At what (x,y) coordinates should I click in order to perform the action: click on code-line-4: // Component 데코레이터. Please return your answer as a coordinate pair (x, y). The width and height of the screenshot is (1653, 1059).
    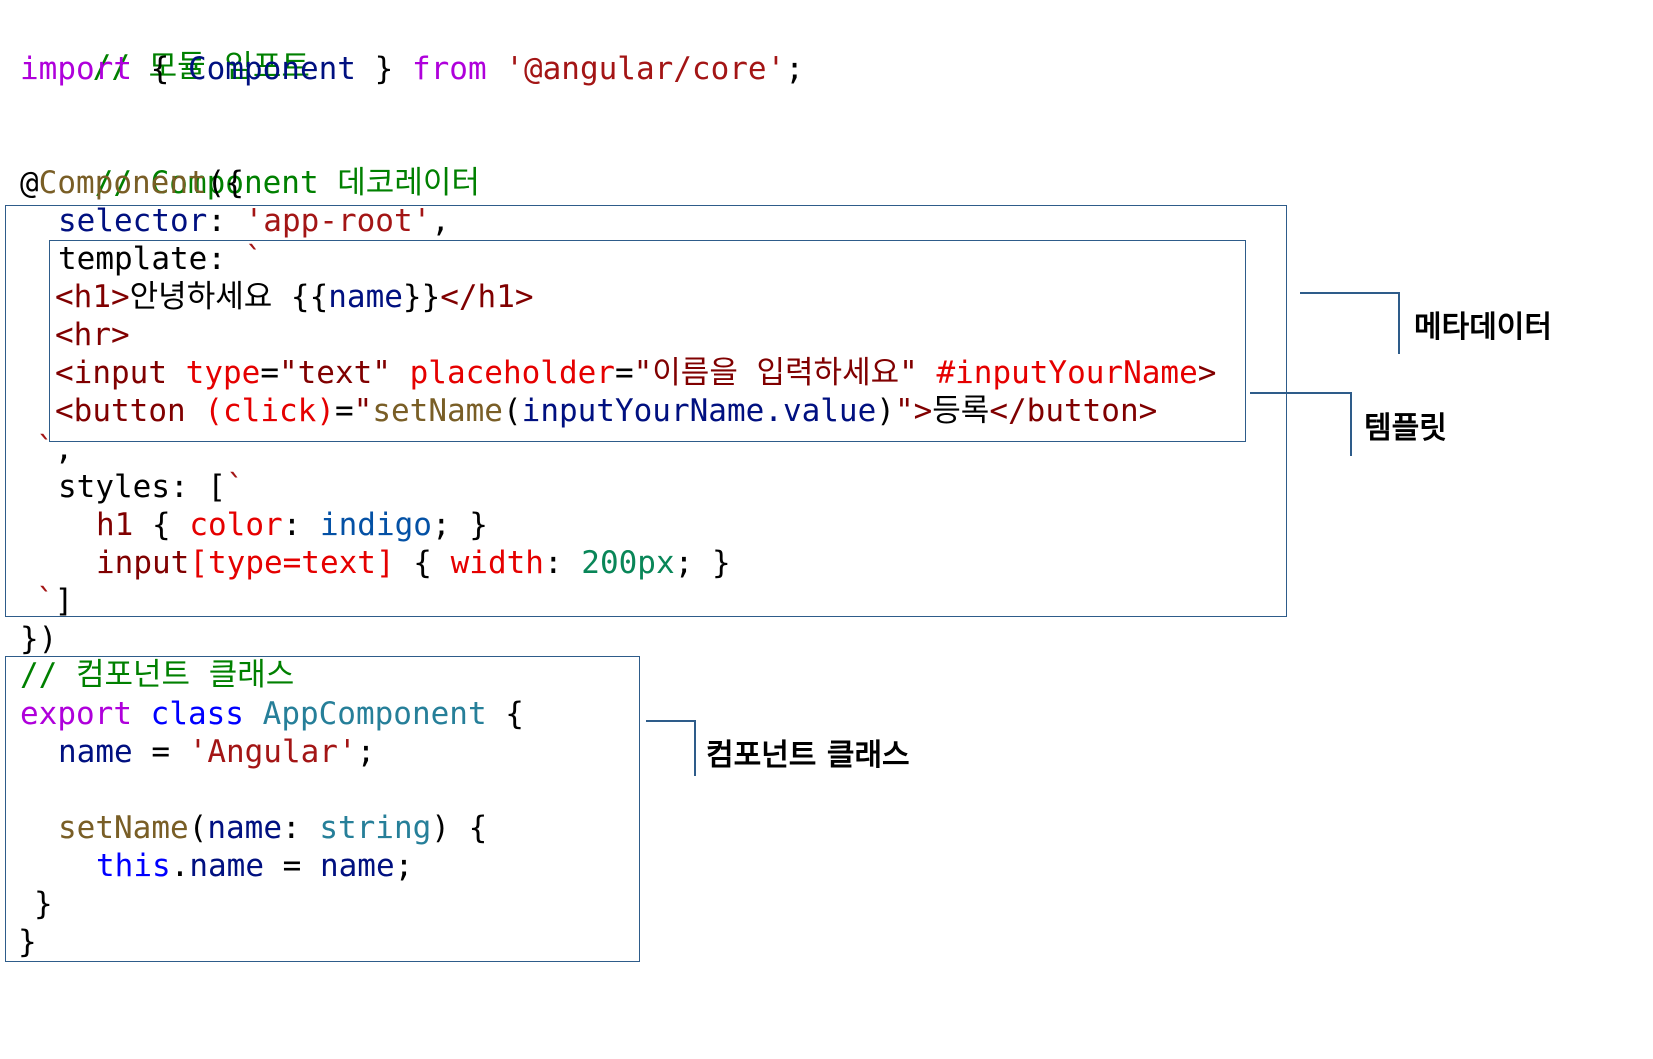
    Looking at the image, I should click on (250, 163).